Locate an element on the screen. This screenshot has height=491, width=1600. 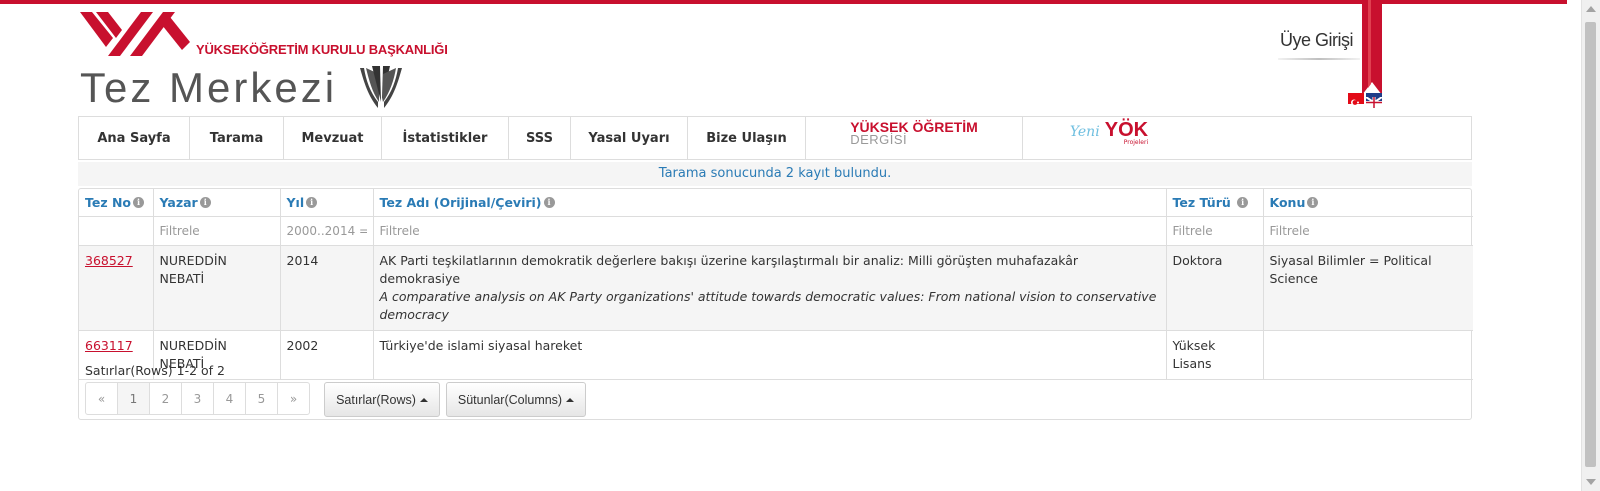
scroll-up-icon is located at coordinates (1591, 9).